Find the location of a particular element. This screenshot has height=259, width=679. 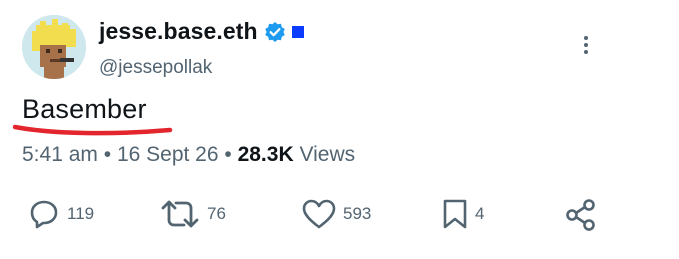

avatar is located at coordinates (54, 47).